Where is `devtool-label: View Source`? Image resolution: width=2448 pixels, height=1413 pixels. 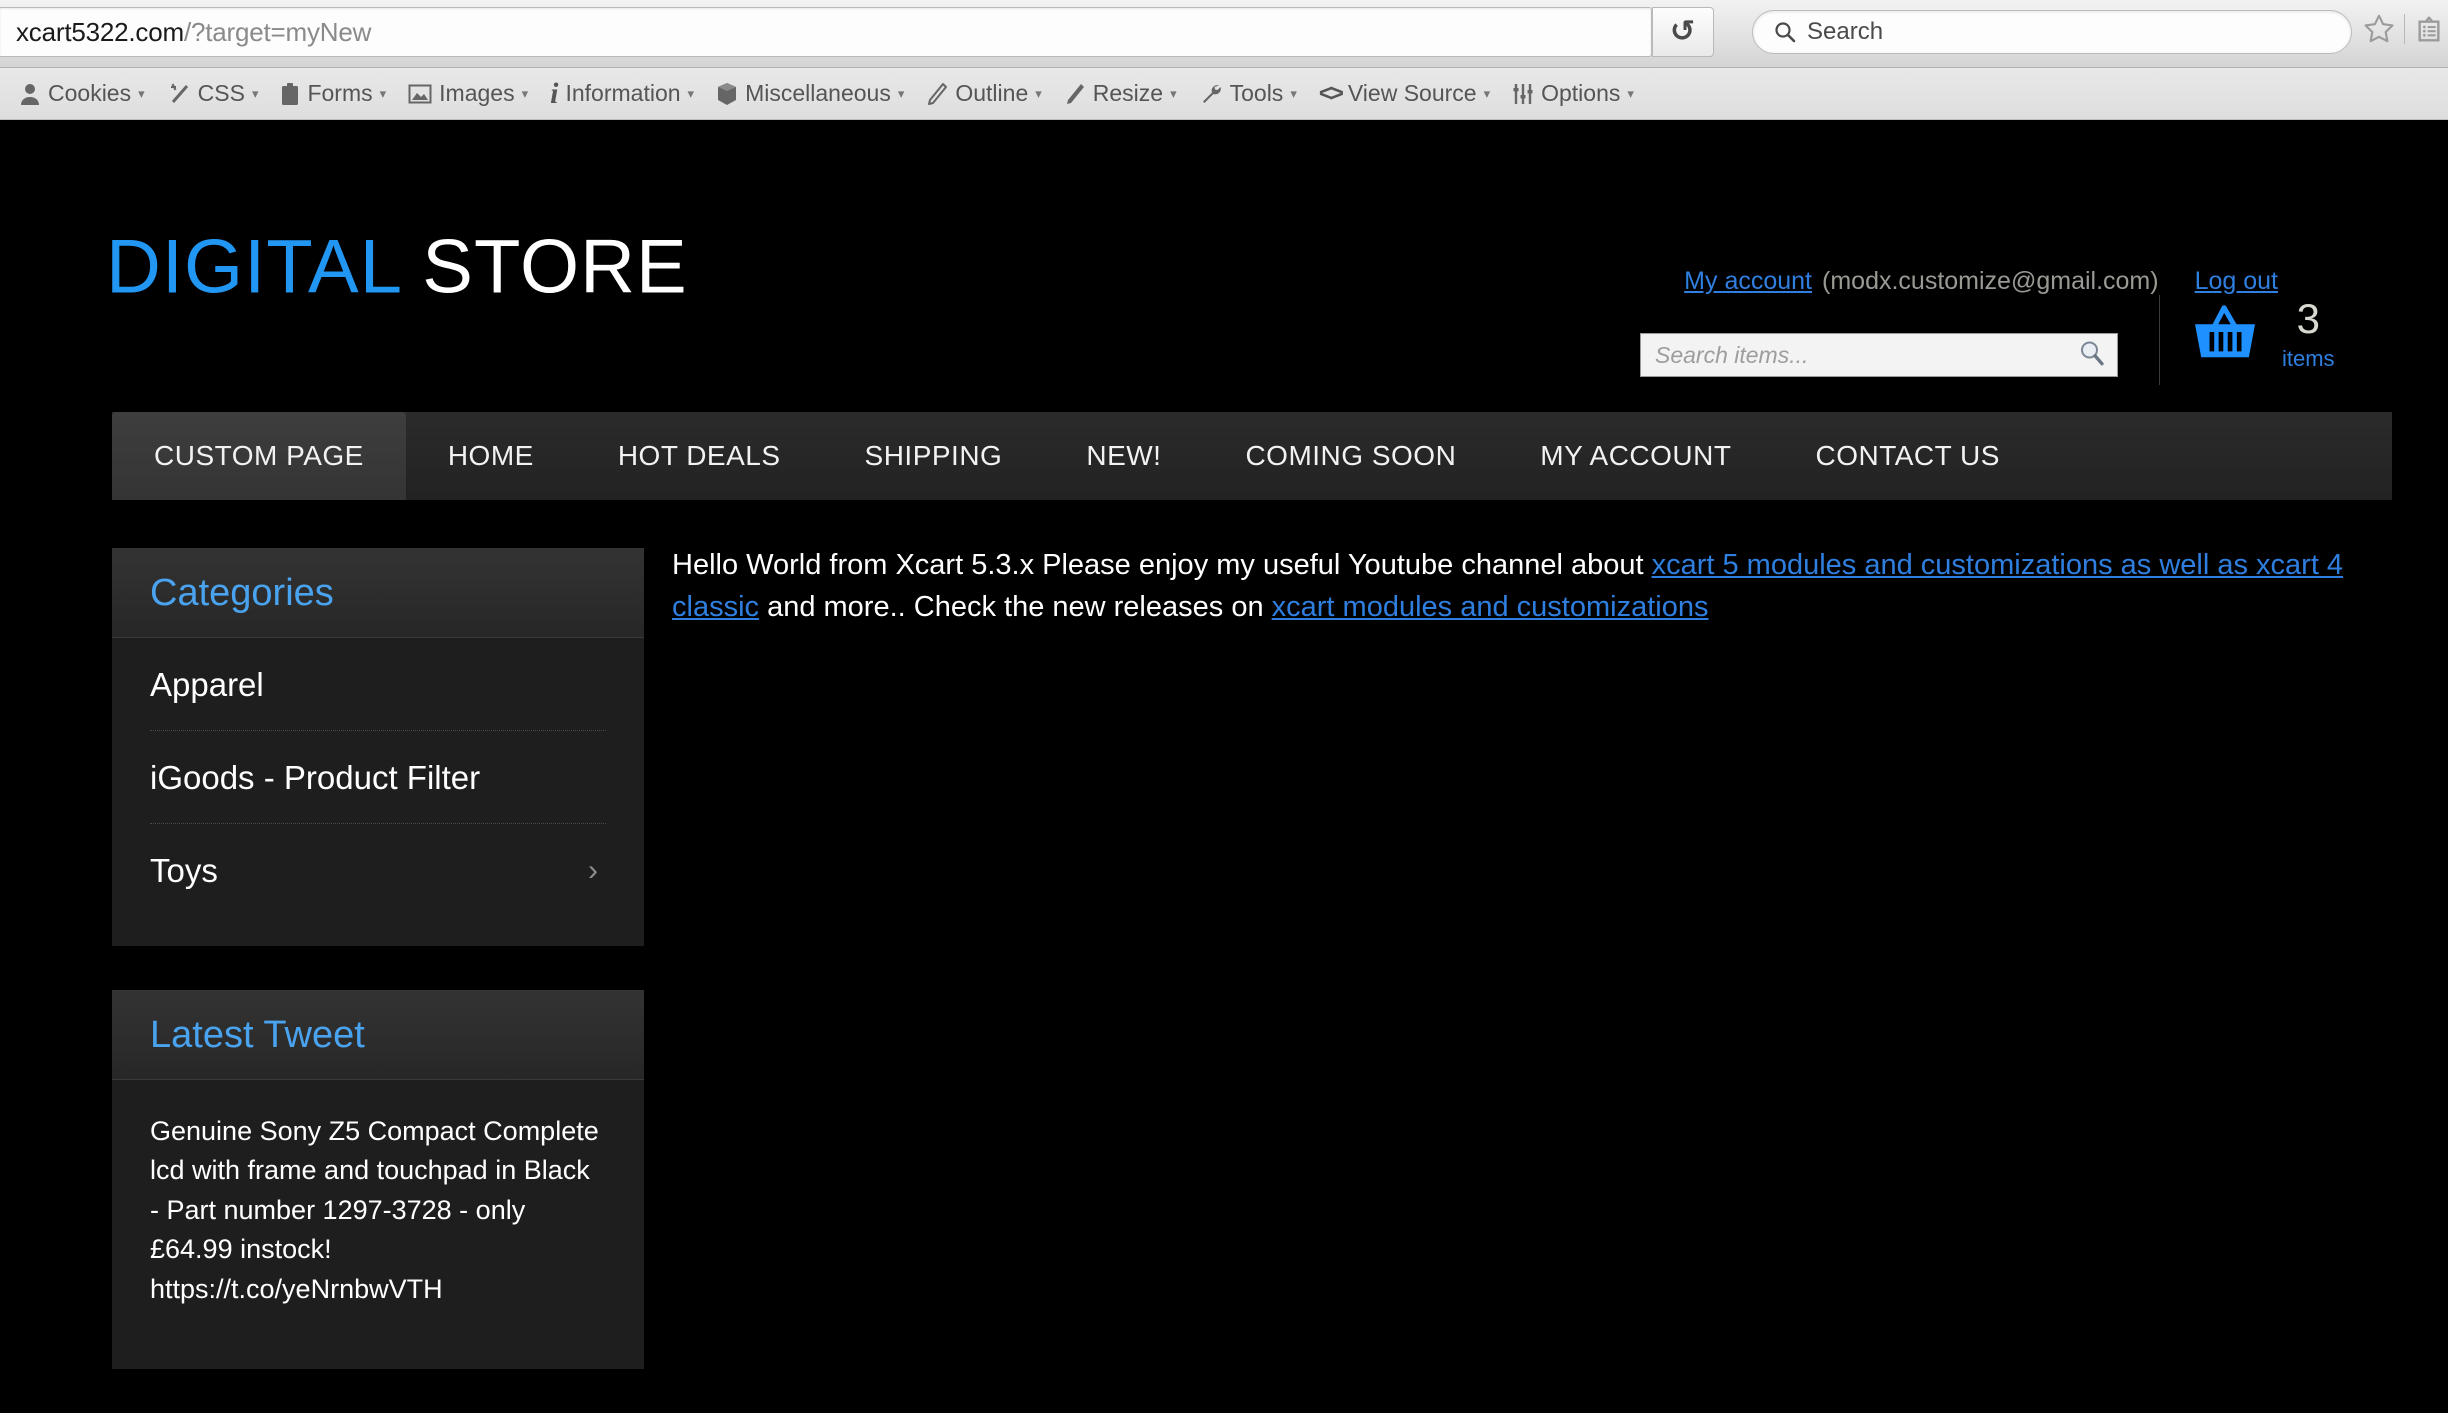
devtool-label: View Source is located at coordinates (1412, 93).